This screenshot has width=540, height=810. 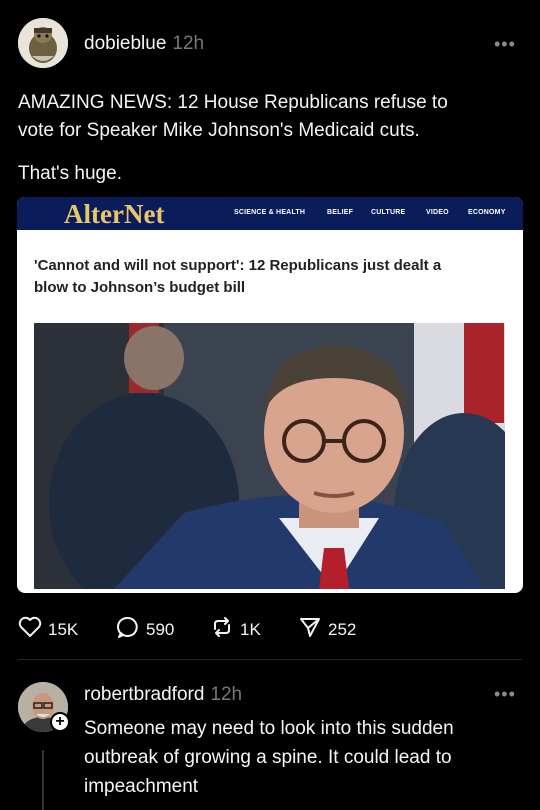 I want to click on nav-culture: CULTURE, so click(x=388, y=212).